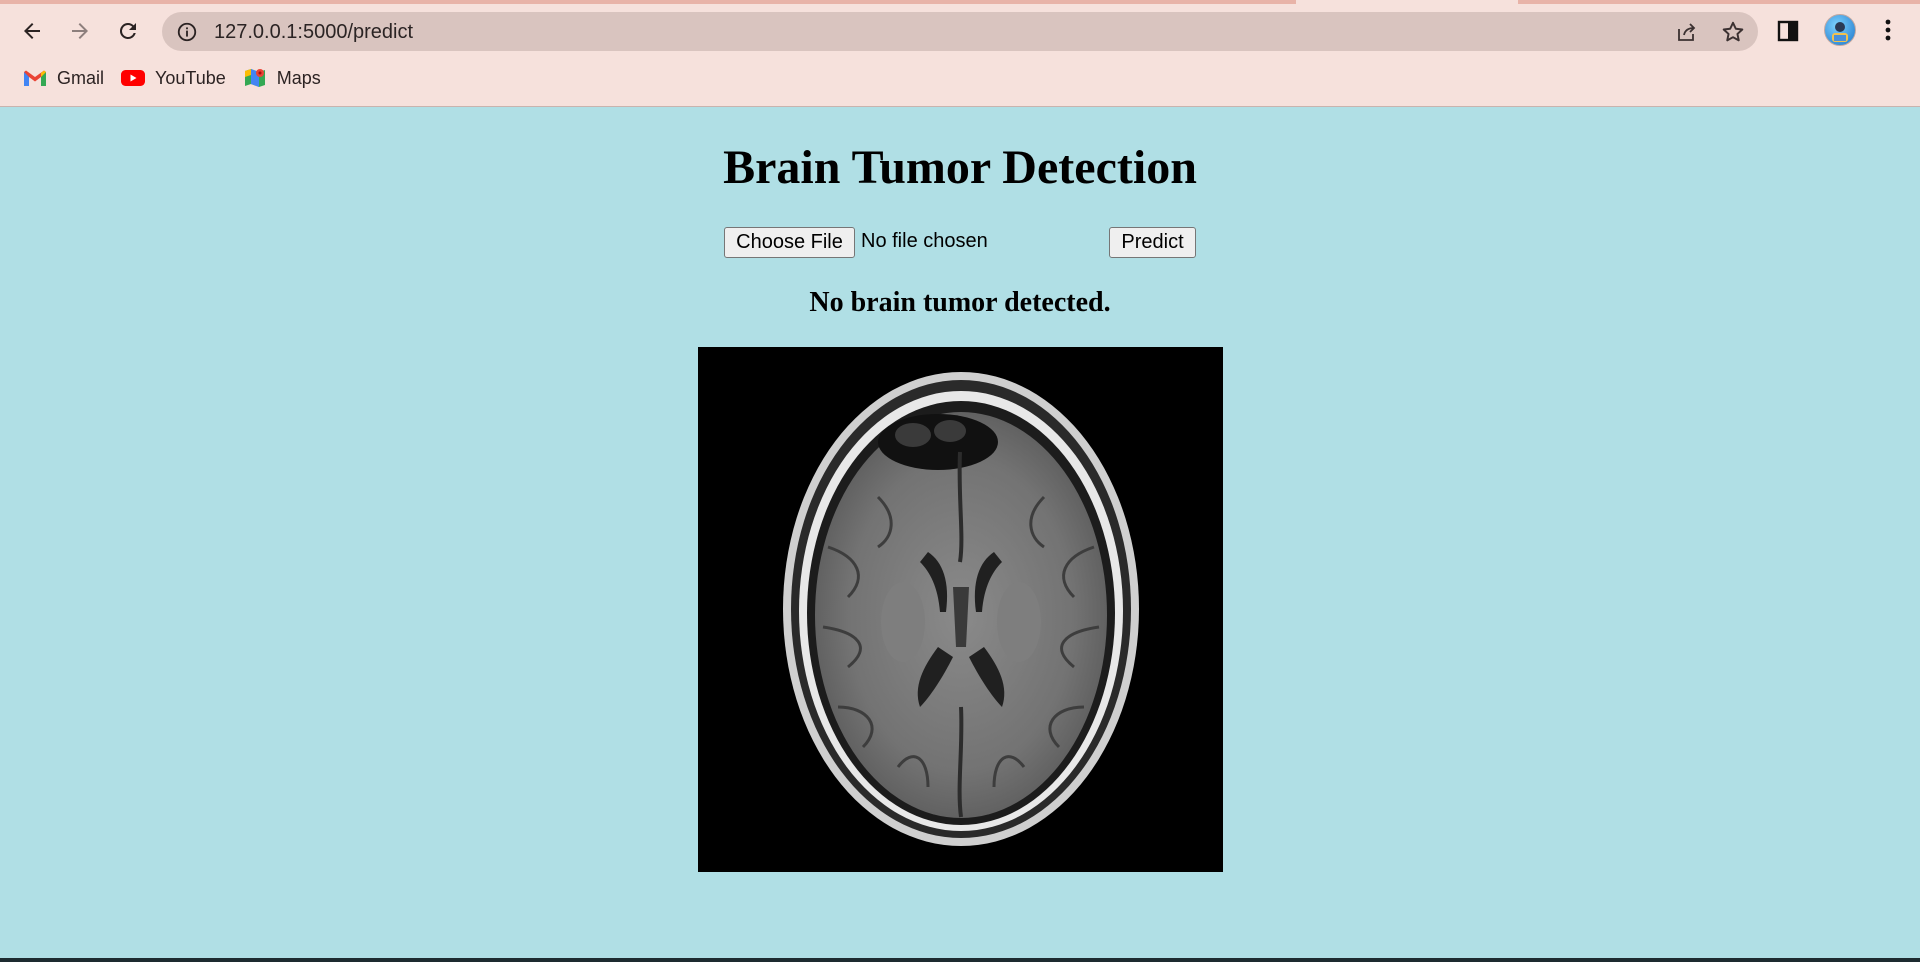  I want to click on upload-form: Choose File No file chosen Predict, so click(960, 243).